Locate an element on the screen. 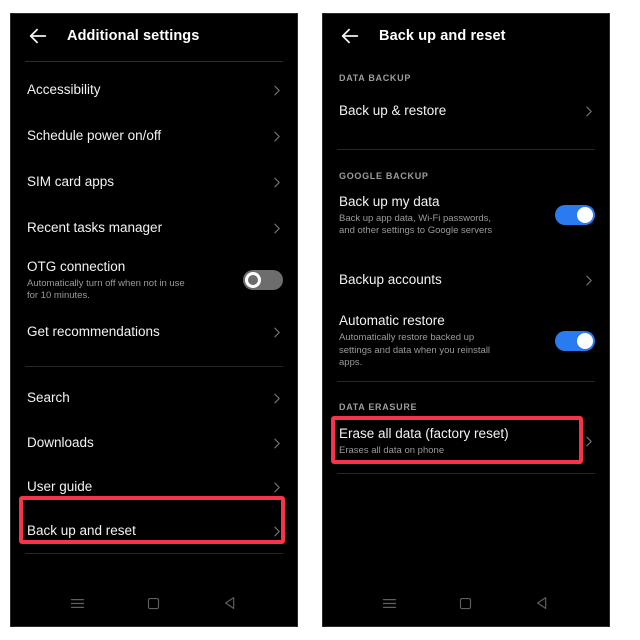 The width and height of the screenshot is (640, 640). right-appbar: Back up and reset is located at coordinates (466, 36).